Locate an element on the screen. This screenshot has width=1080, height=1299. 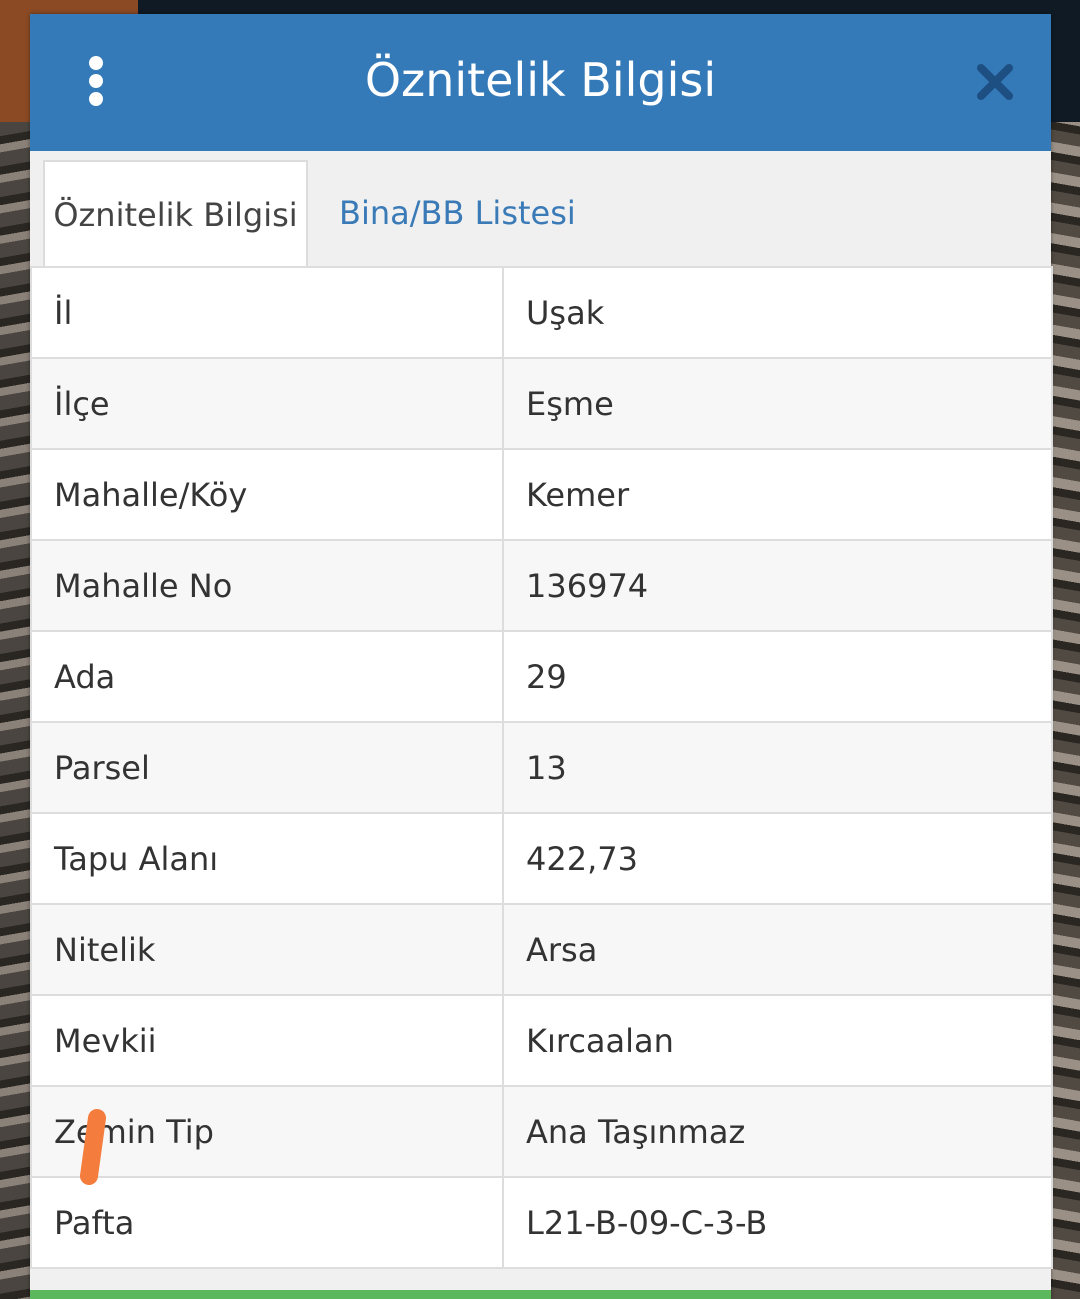
attribute-value: 422,73 is located at coordinates (777, 858).